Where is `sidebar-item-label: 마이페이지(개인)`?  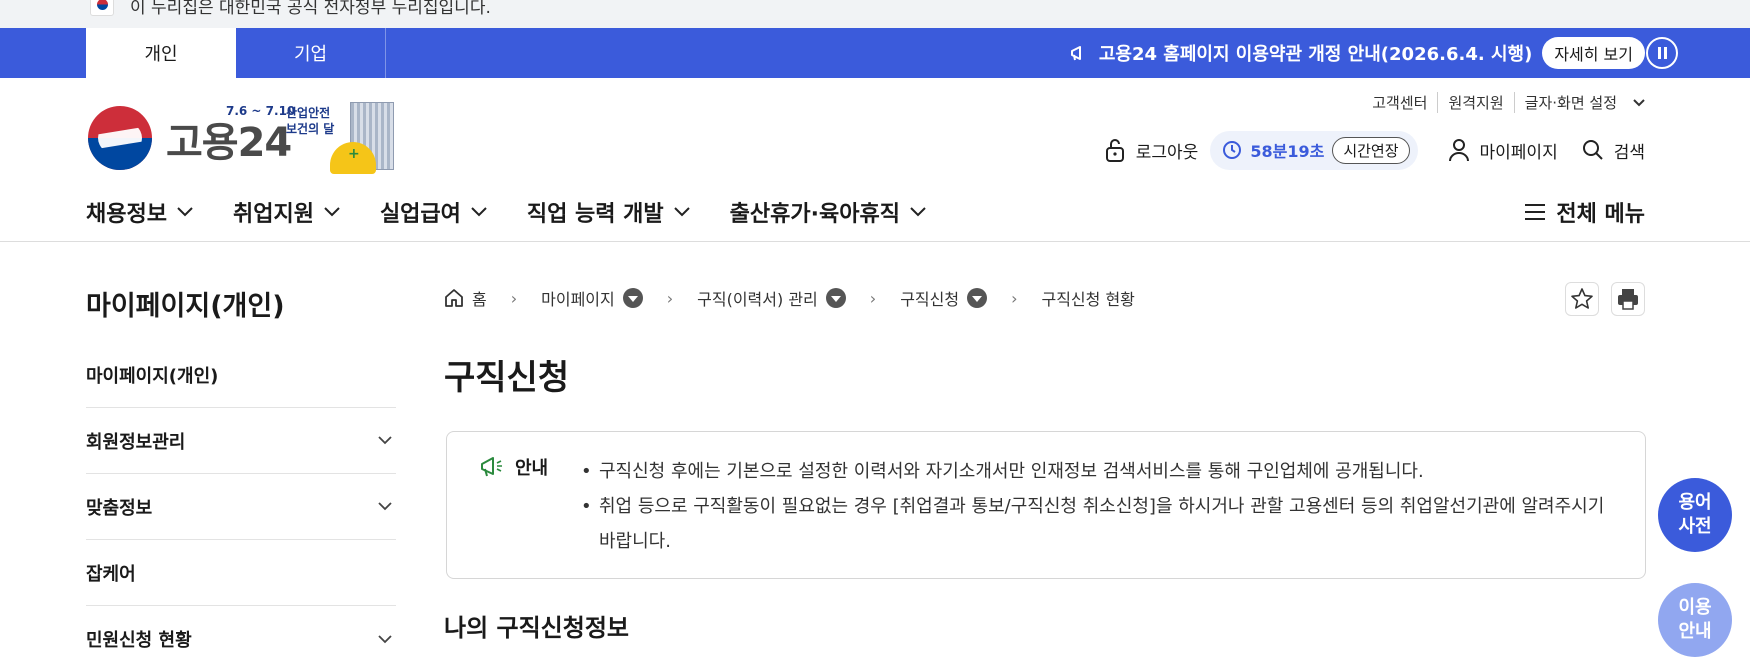 sidebar-item-label: 마이페이지(개인) is located at coordinates (152, 376).